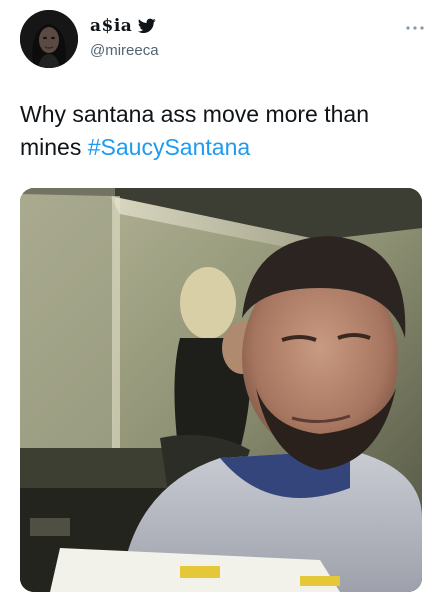 The image size is (441, 600). Describe the element at coordinates (111, 26) in the screenshot. I see `display-name: a$ia` at that location.